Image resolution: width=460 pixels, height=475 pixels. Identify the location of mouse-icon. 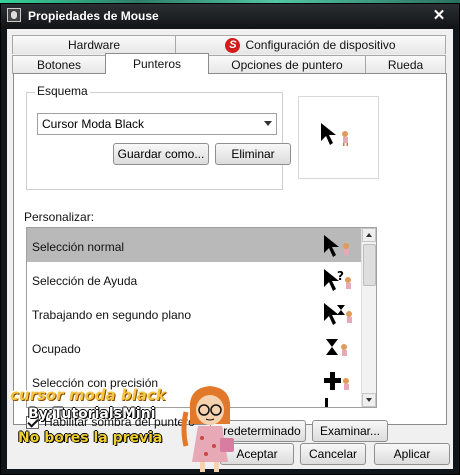
(14, 15).